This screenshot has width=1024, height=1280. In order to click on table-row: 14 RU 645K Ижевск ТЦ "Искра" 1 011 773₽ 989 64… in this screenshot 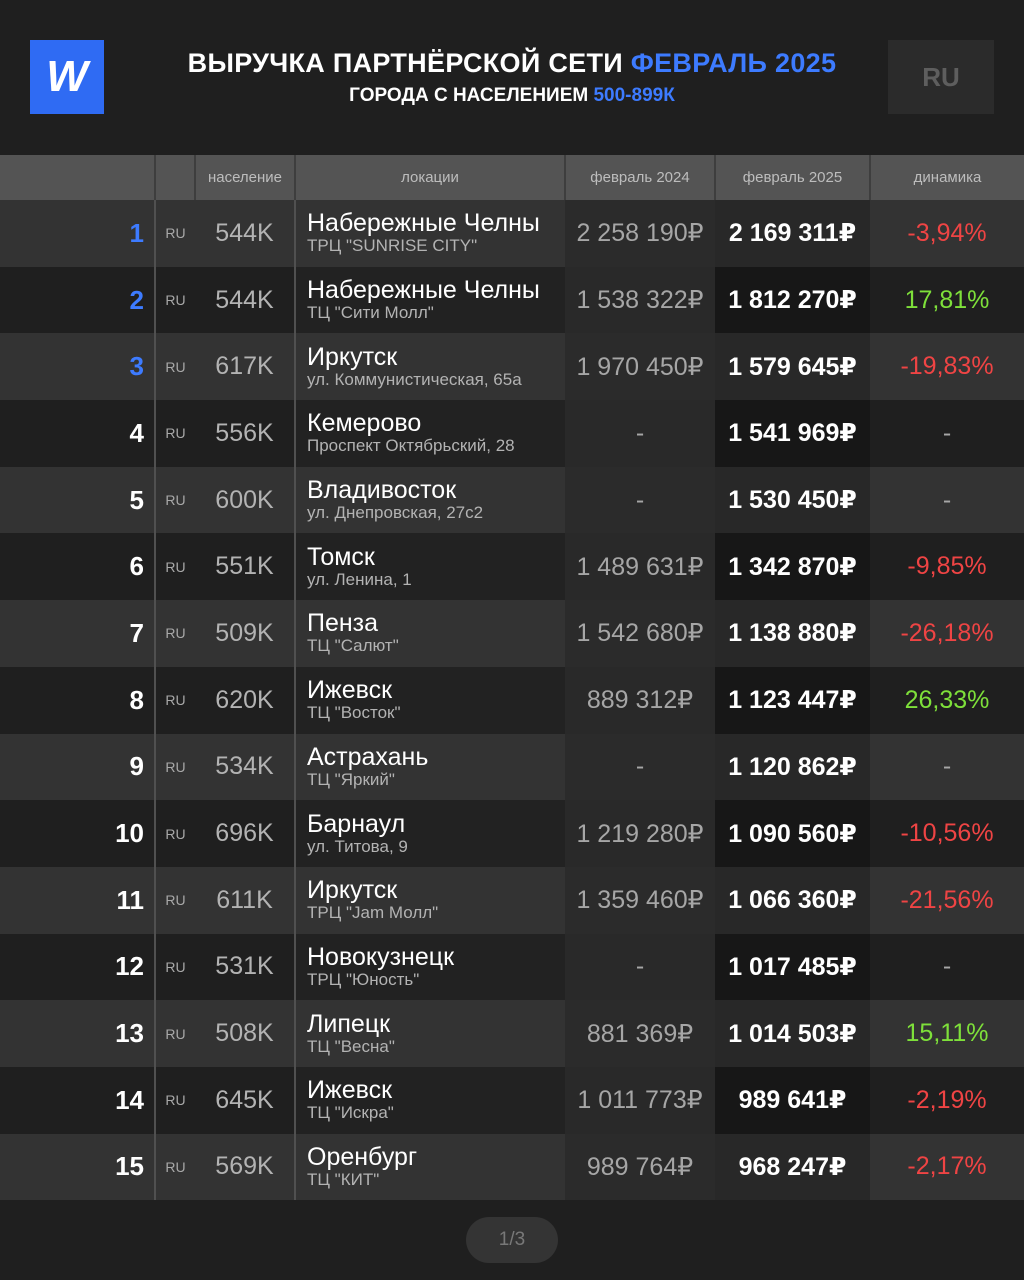, I will do `click(512, 1100)`.